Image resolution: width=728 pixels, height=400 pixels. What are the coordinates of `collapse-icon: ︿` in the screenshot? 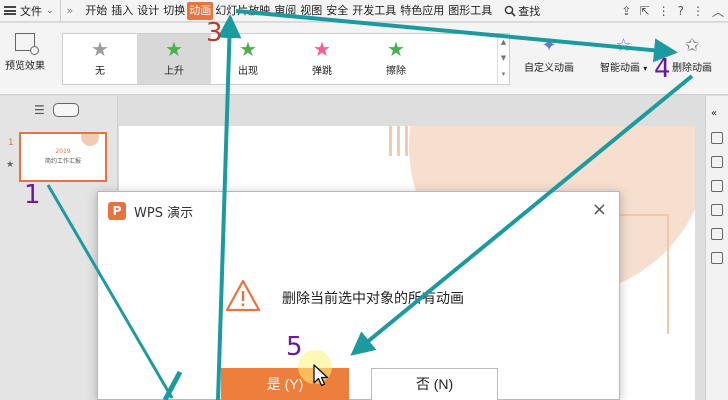 It's located at (718, 11).